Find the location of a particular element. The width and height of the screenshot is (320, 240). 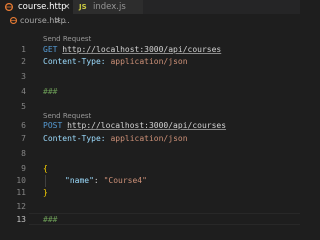

close-tab-icon: × is located at coordinates (67, 7).